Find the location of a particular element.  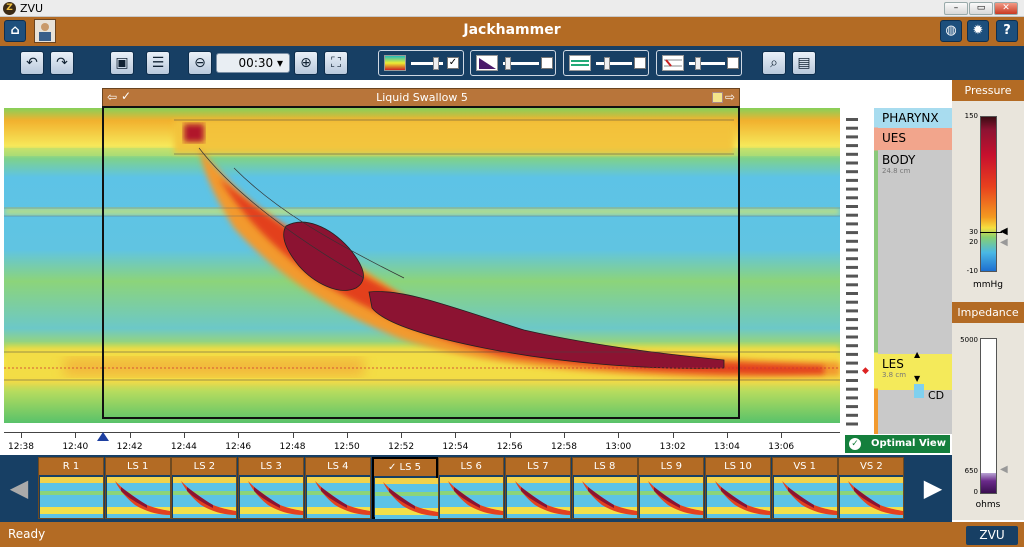

cd-marker is located at coordinates (919, 391).